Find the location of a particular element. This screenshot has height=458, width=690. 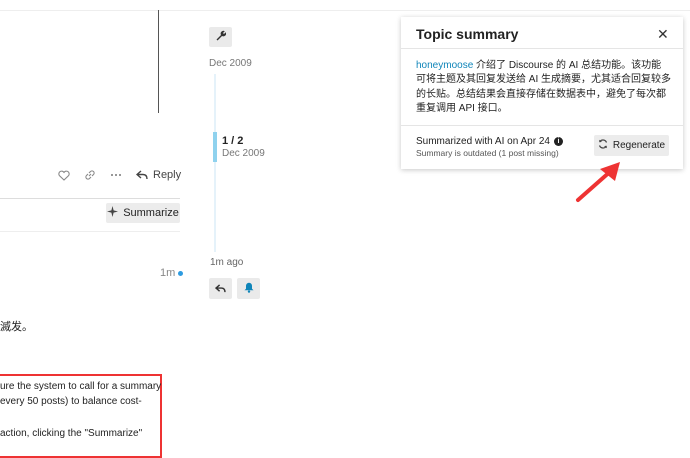

panel-divider-top is located at coordinates (542, 48).